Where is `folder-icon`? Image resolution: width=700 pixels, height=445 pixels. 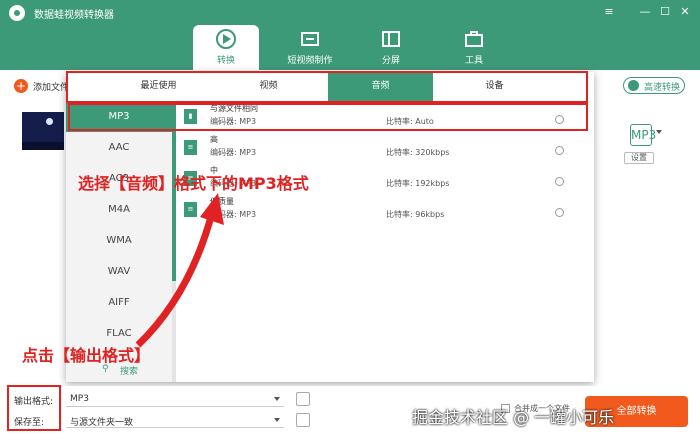 folder-icon is located at coordinates (303, 420).